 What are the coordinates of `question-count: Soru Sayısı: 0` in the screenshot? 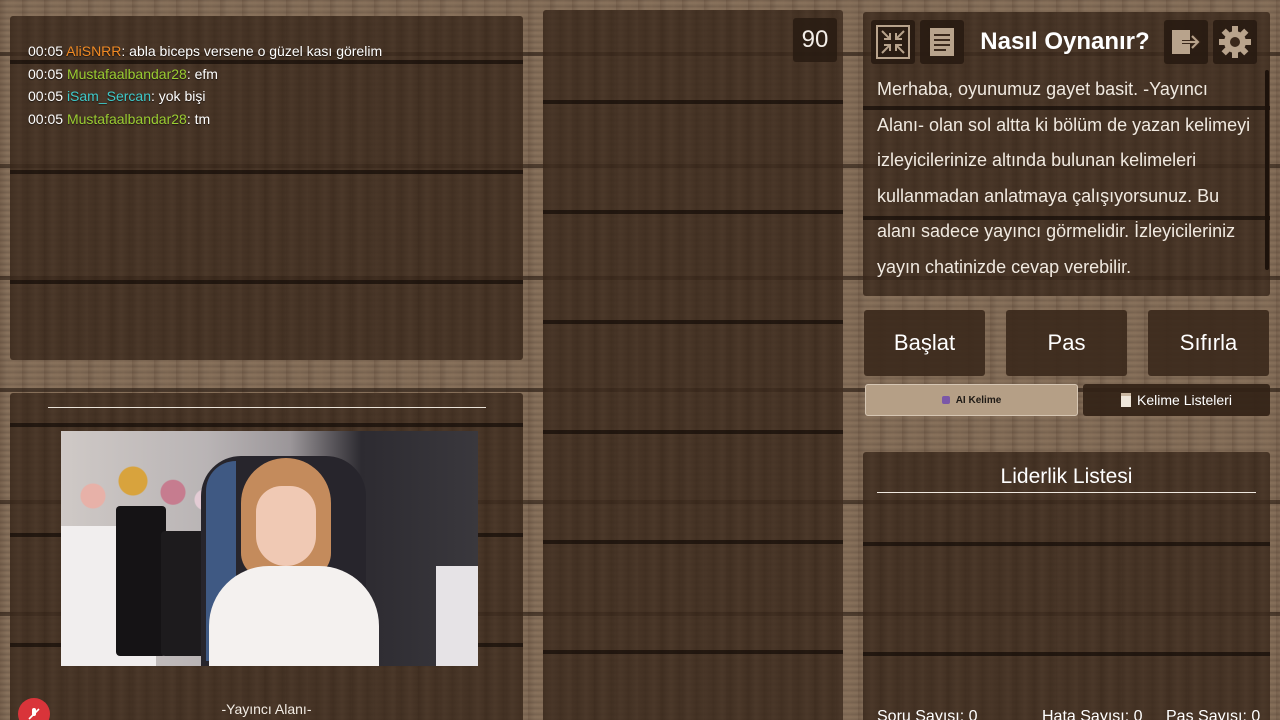 It's located at (927, 714).